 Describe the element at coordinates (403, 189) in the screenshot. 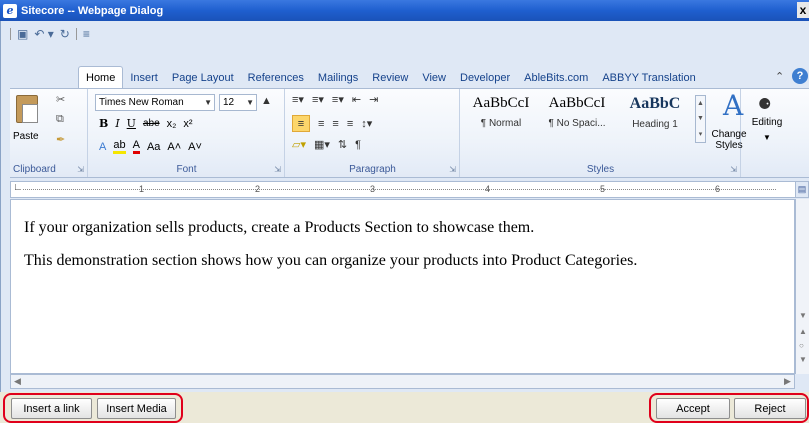

I see `horizontal-ruler: ∟ 1 2 3 4 5 6` at that location.